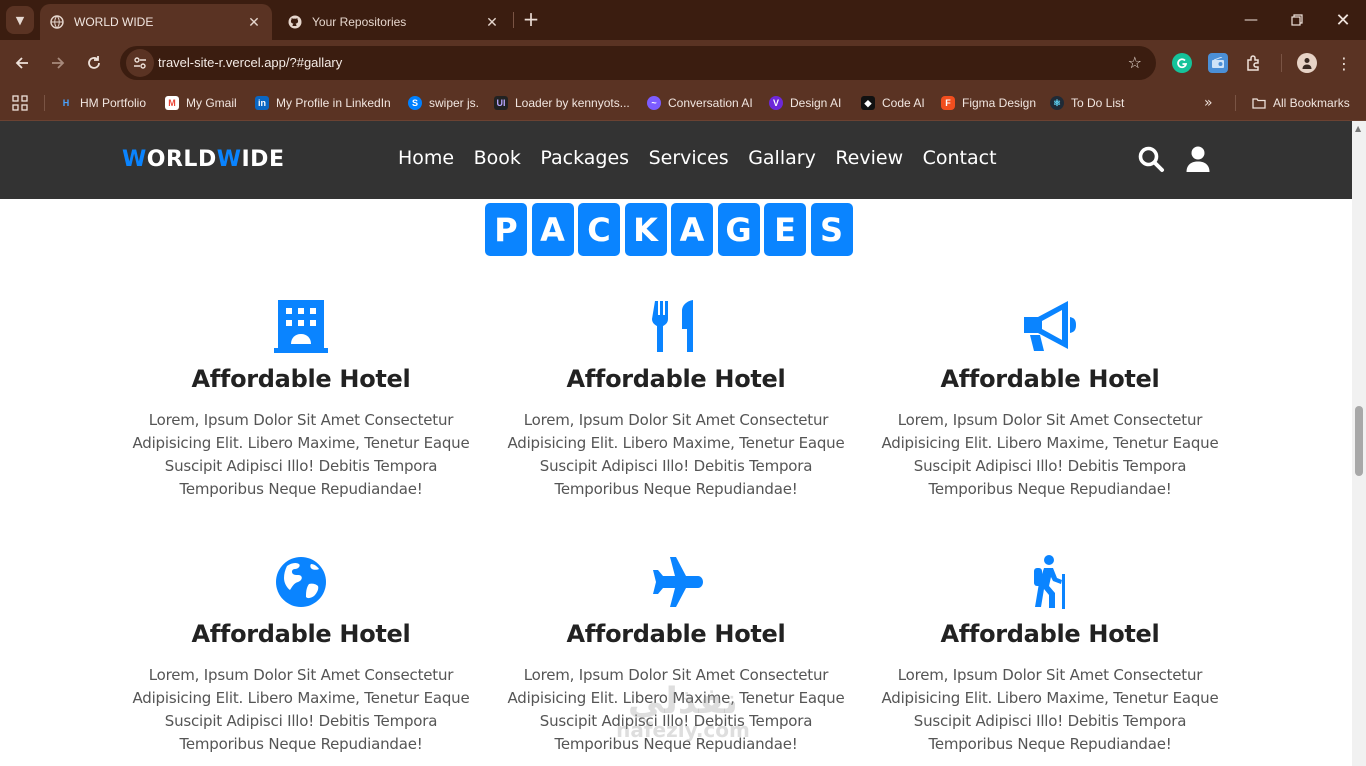 This screenshot has width=1366, height=766. I want to click on utensils-icon, so click(672, 326).